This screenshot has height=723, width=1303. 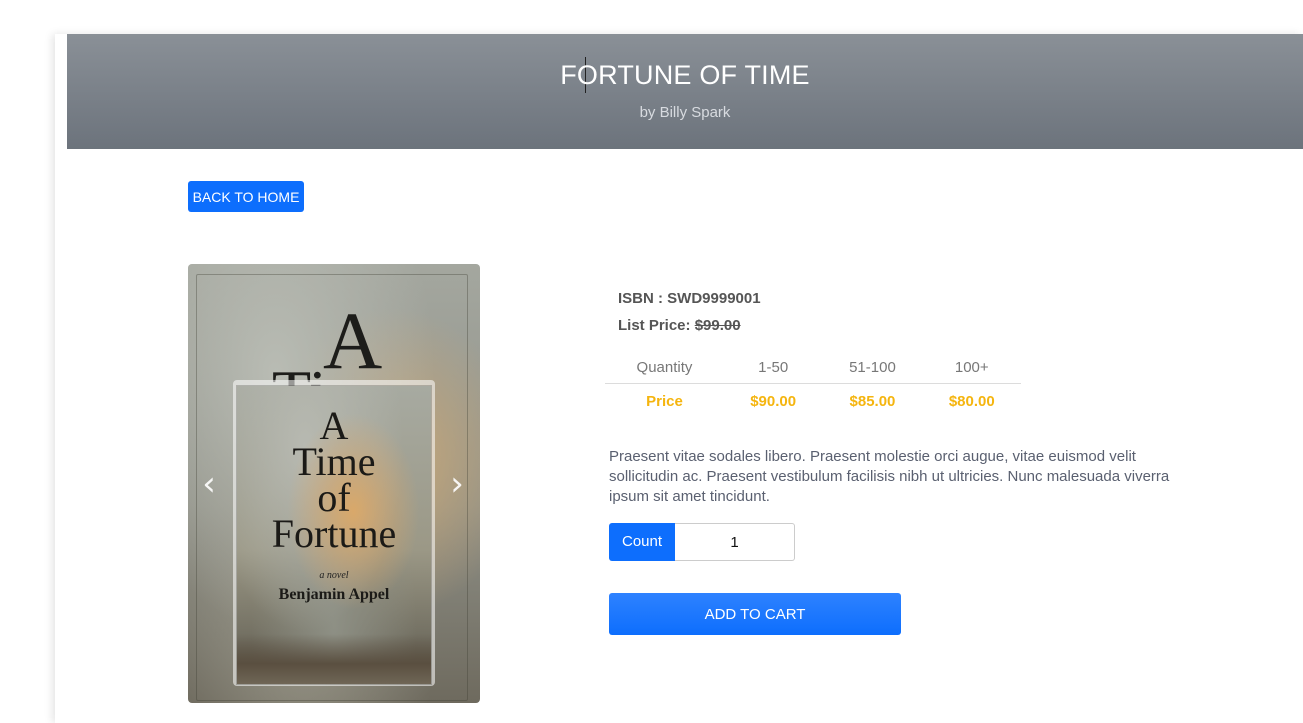 I want to click on count-input-group: Count, so click(x=702, y=542).